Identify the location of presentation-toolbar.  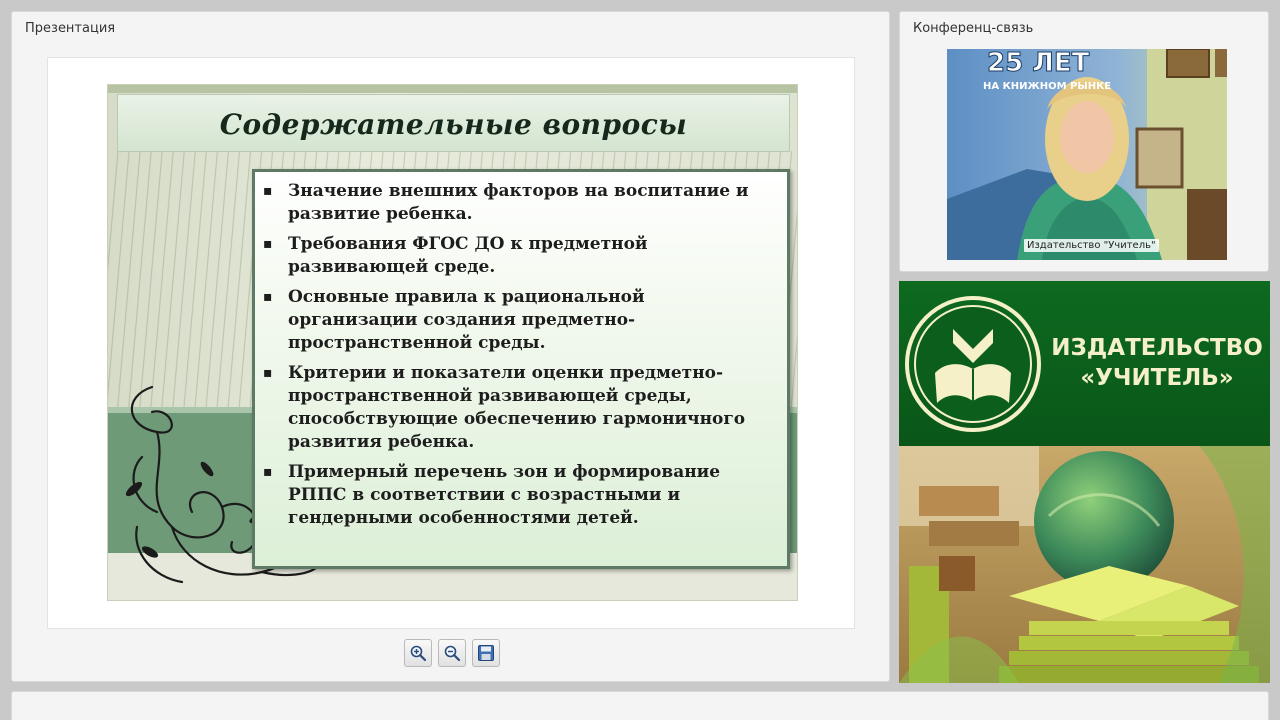
(452, 653).